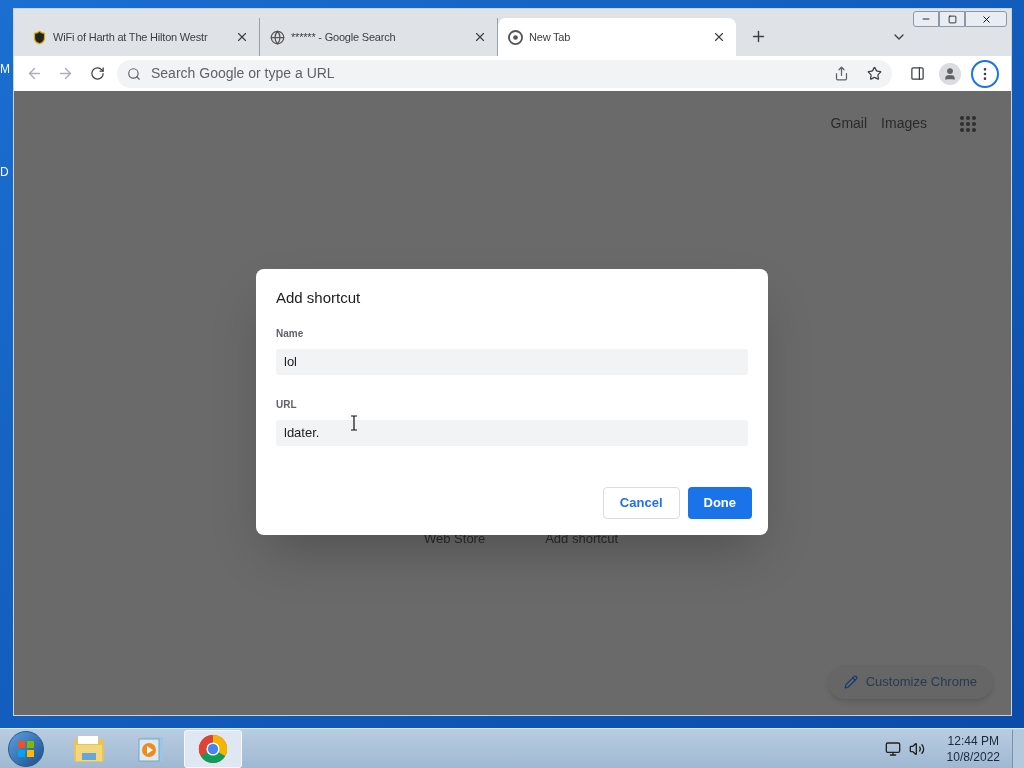 Image resolution: width=1024 pixels, height=768 pixels. What do you see at coordinates (287, 404) in the screenshot?
I see `field-label: URL` at bounding box center [287, 404].